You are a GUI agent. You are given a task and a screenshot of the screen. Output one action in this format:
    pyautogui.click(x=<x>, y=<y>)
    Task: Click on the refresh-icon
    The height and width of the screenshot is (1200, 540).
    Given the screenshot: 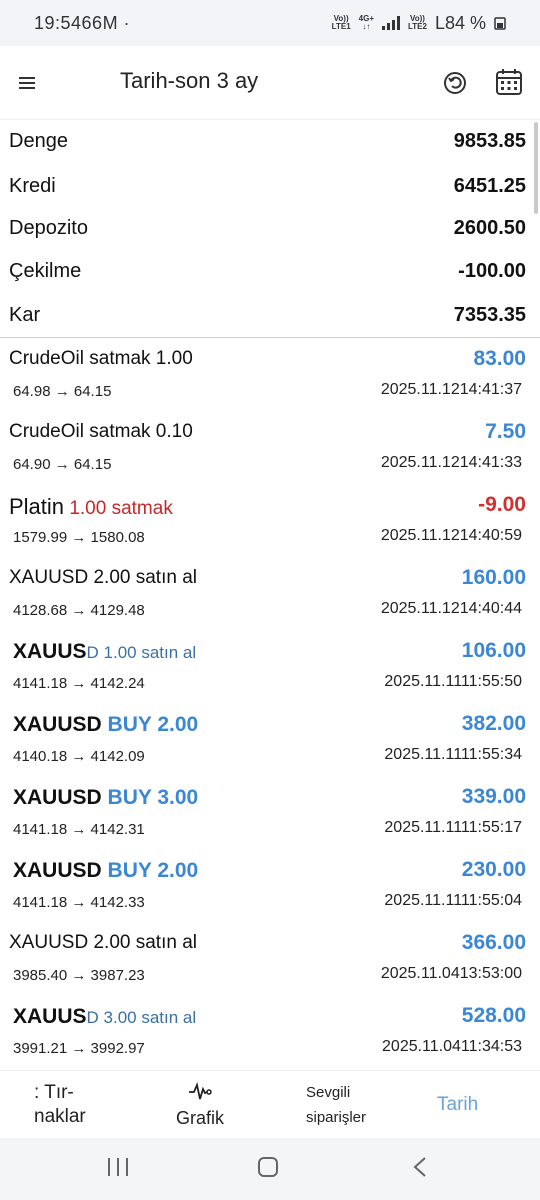 What is the action you would take?
    pyautogui.click(x=455, y=83)
    